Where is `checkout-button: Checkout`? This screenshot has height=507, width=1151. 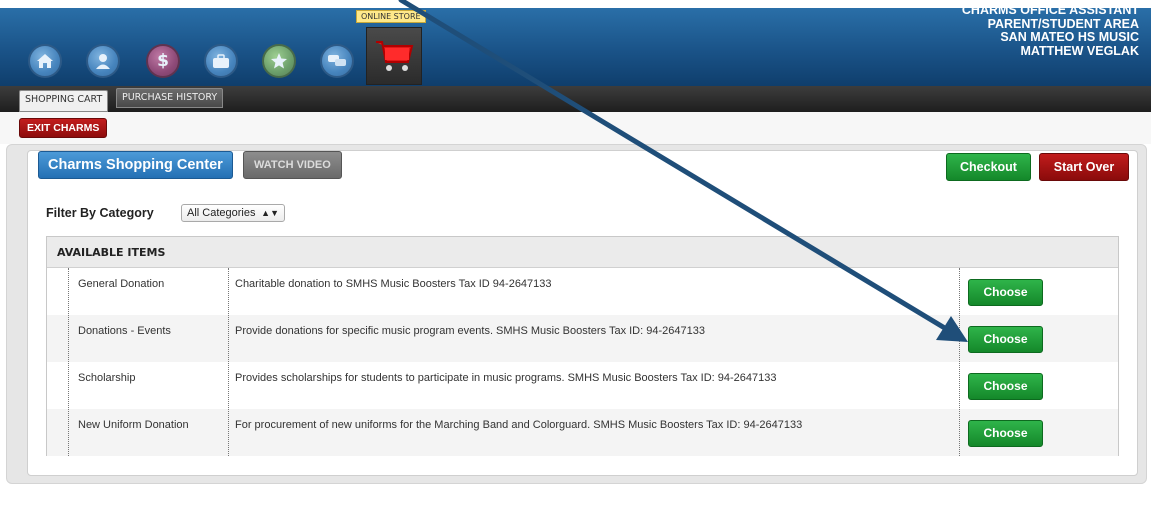
checkout-button: Checkout is located at coordinates (988, 167).